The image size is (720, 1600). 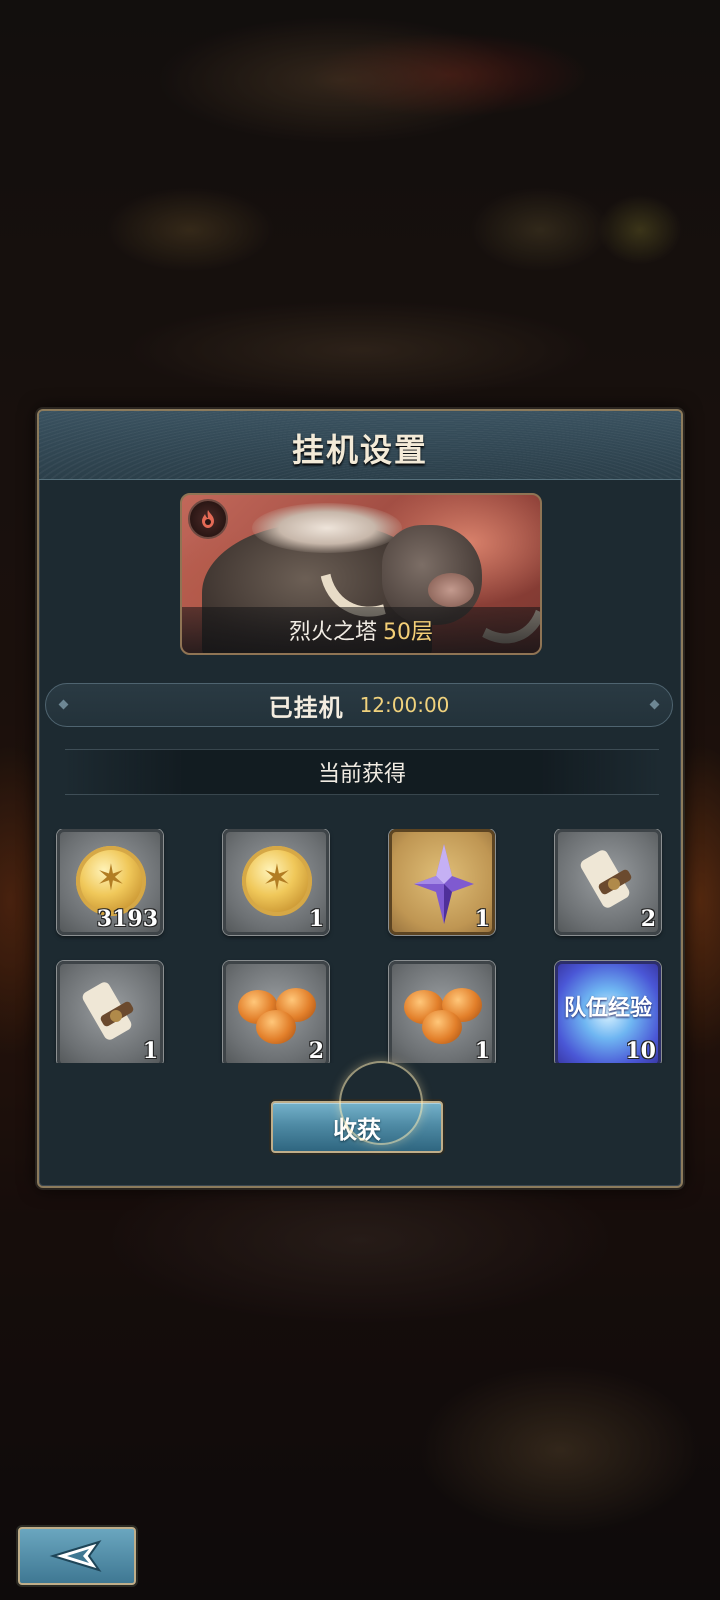 I want to click on purple-crystal-icon, so click(x=444, y=884).